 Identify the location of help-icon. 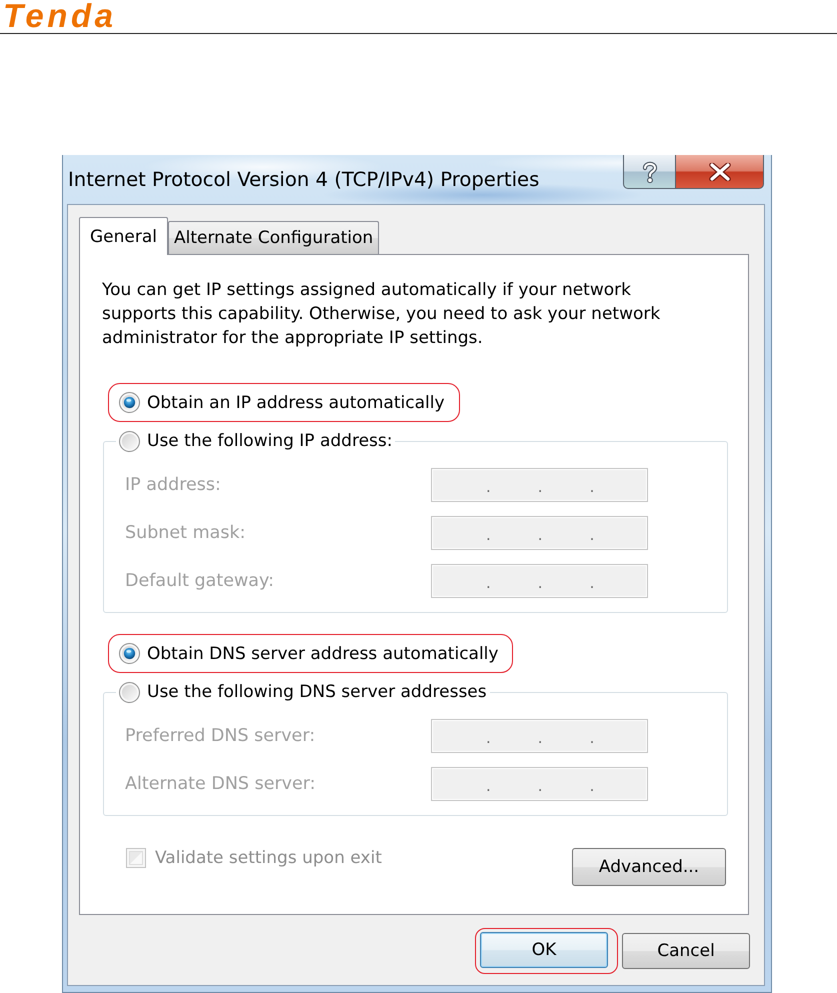
(650, 171).